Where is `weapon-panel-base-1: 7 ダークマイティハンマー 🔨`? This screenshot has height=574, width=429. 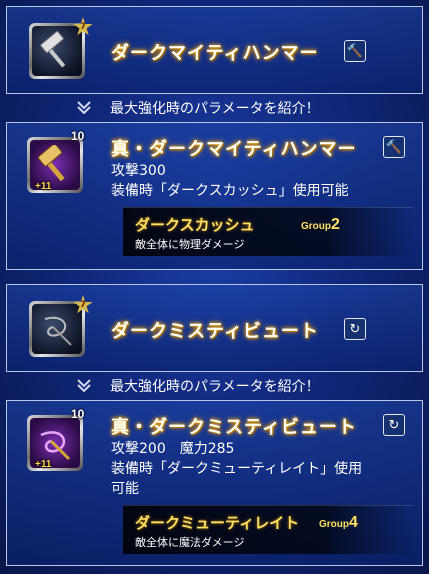
weapon-panel-base-1: 7 ダークマイティハンマー 🔨 is located at coordinates (214, 50).